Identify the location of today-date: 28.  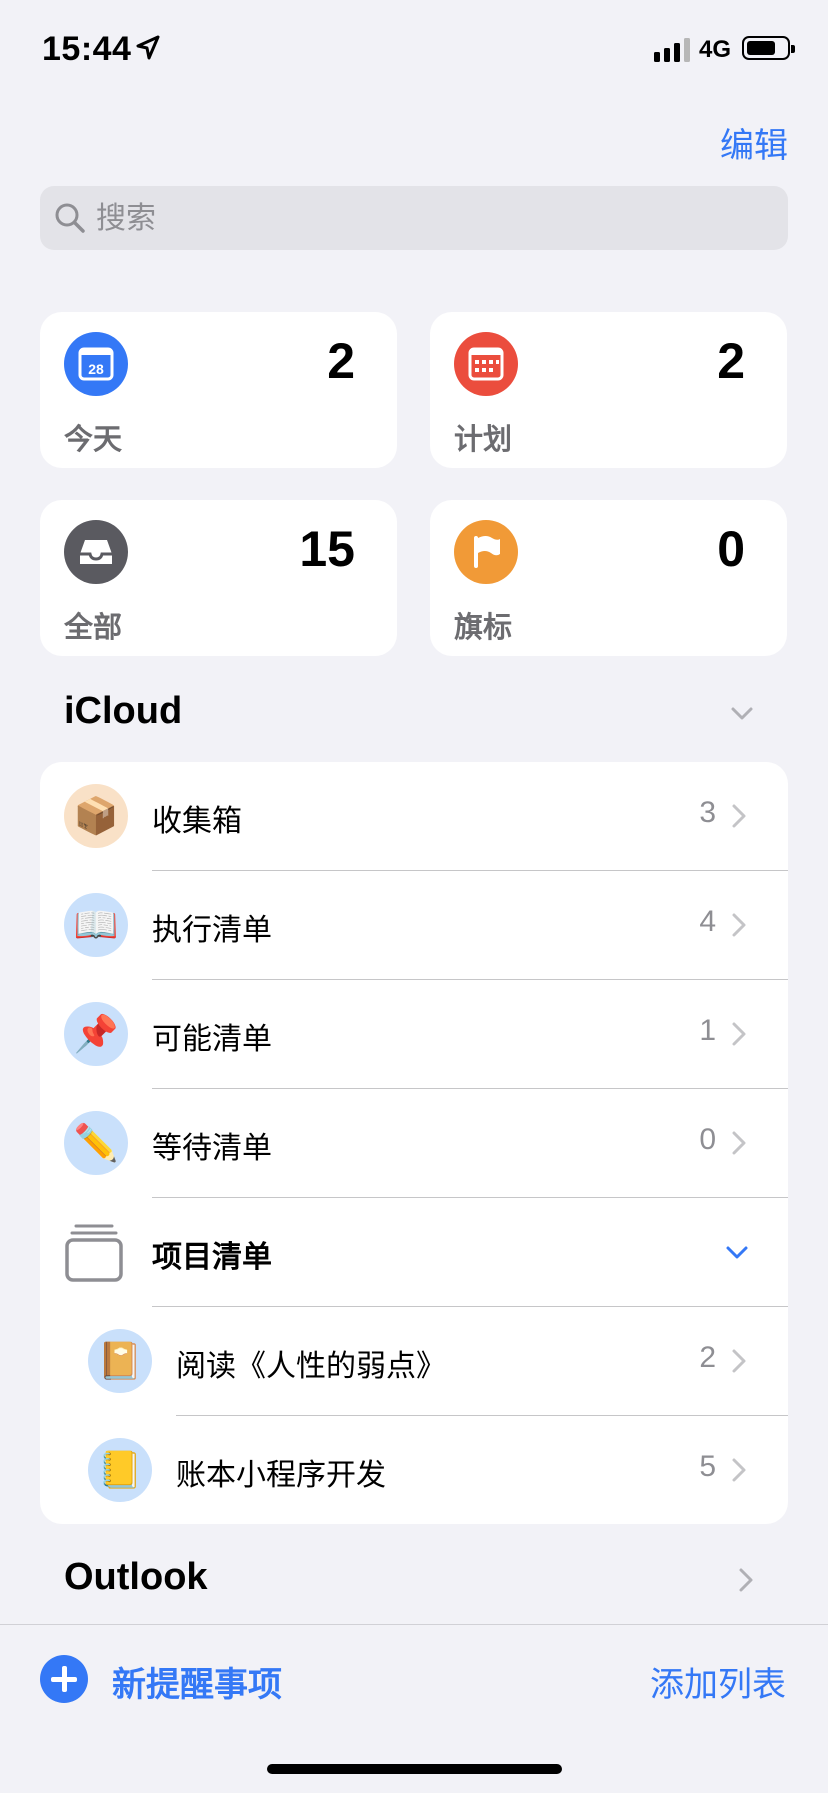
(96, 369).